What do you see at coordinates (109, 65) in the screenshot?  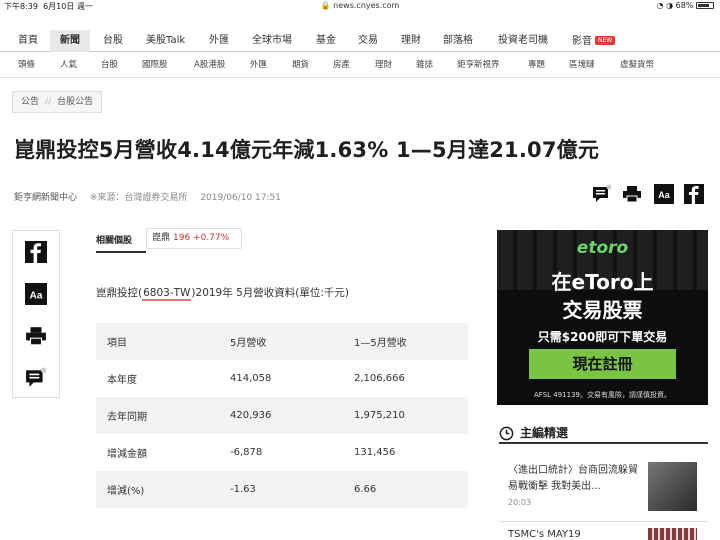 I see `subnav-item: 台股` at bounding box center [109, 65].